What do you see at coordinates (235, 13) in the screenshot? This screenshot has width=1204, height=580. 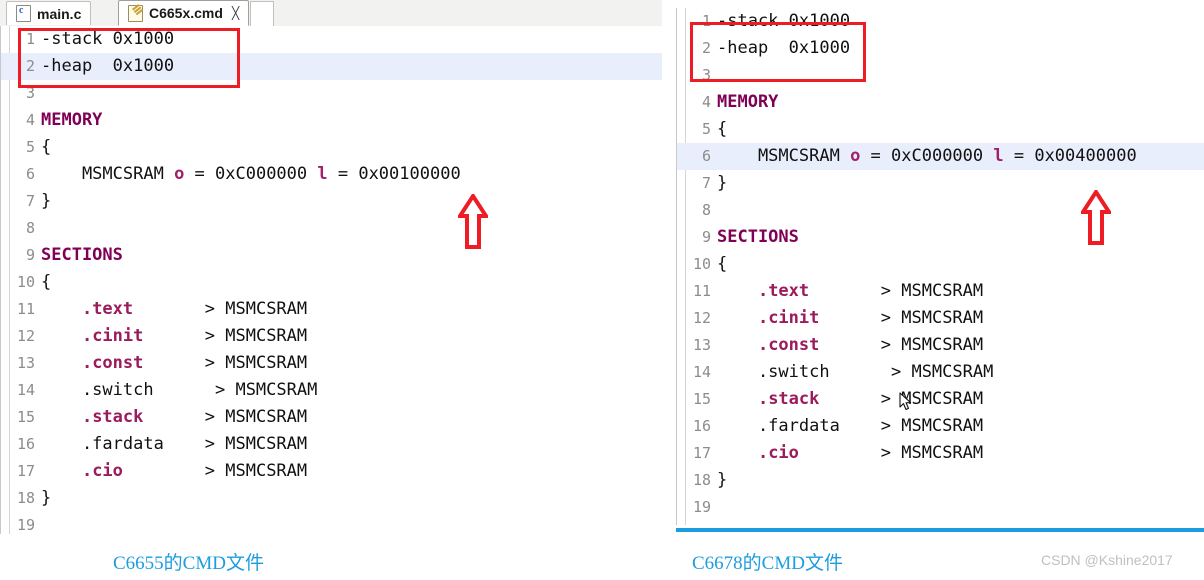 I see `close-icon: ╳` at bounding box center [235, 13].